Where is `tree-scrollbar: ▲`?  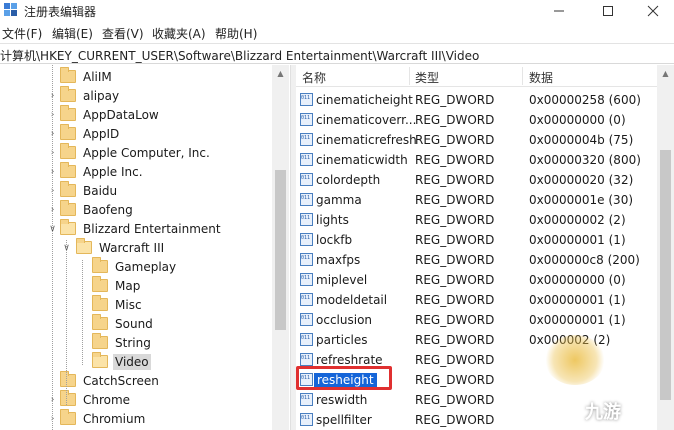 tree-scrollbar: ▲ is located at coordinates (280, 247).